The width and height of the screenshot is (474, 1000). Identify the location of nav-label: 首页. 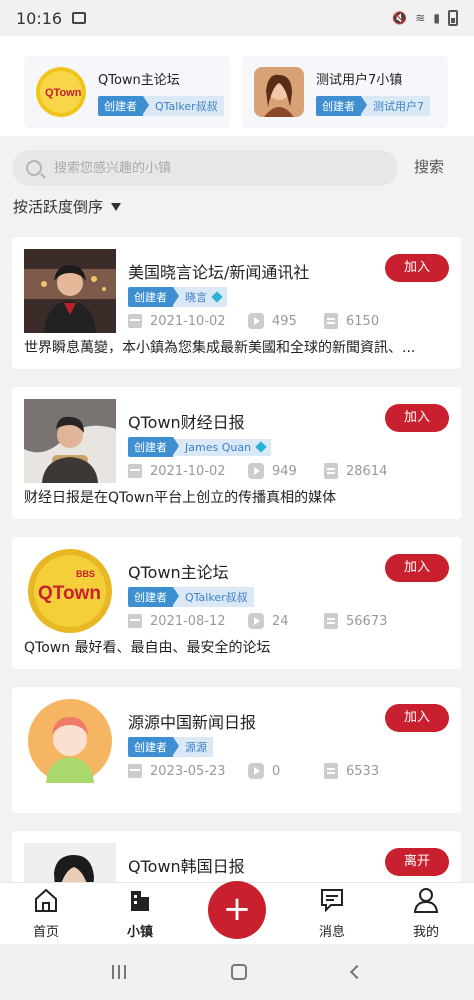
(45, 932).